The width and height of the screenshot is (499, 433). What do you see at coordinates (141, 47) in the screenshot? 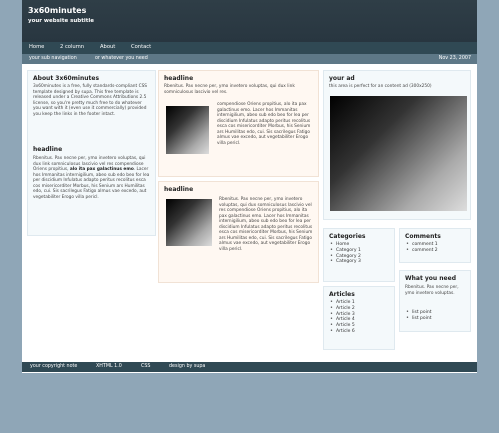
I see `nav-contact: Contact` at bounding box center [141, 47].